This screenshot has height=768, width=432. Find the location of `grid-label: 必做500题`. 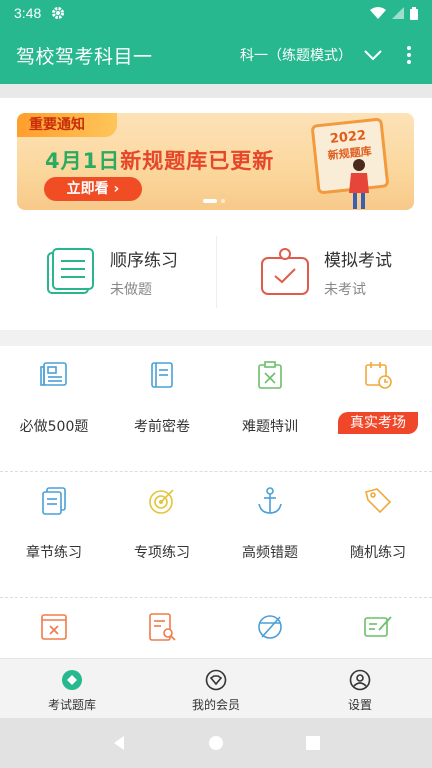

grid-label: 必做500题 is located at coordinates (54, 427).